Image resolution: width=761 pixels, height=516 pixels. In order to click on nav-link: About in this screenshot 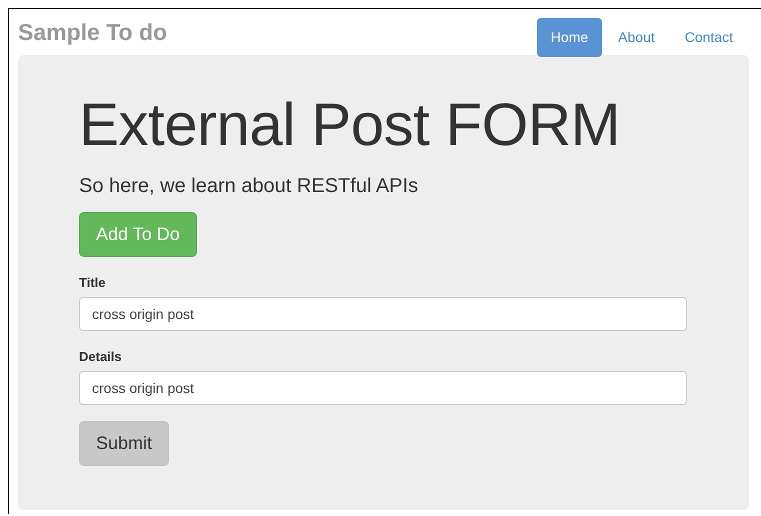, I will do `click(636, 37)`.